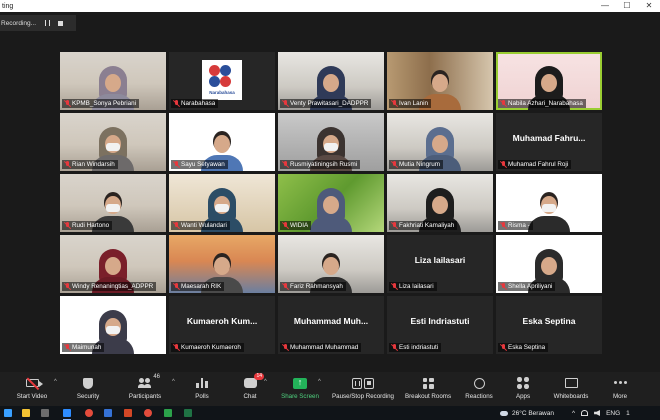 This screenshot has height=420, width=660. I want to click on reactions-button: Reactions, so click(479, 389).